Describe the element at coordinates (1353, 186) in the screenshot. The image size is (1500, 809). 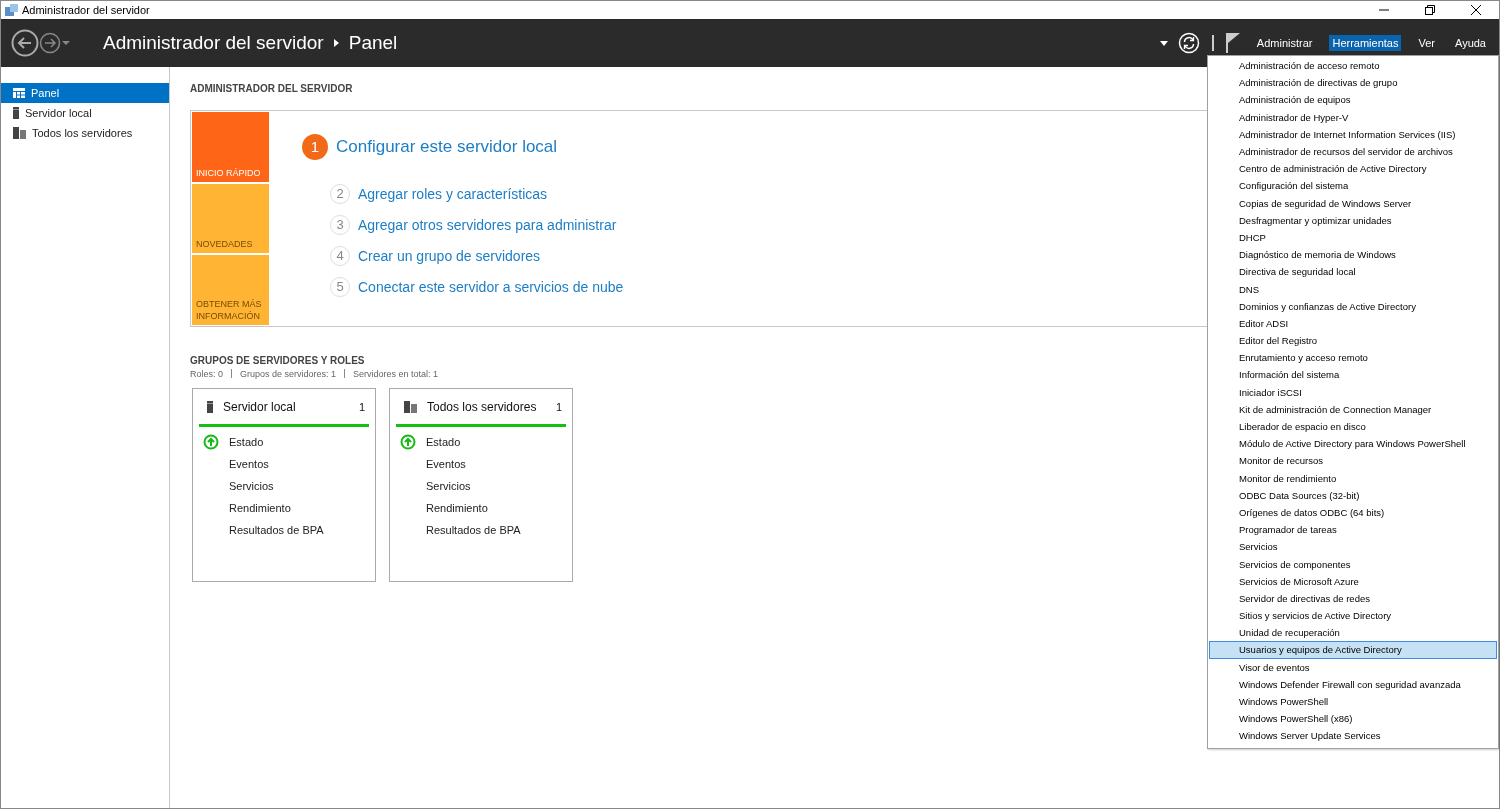
I see `menu-item: Configuración del sistema` at that location.